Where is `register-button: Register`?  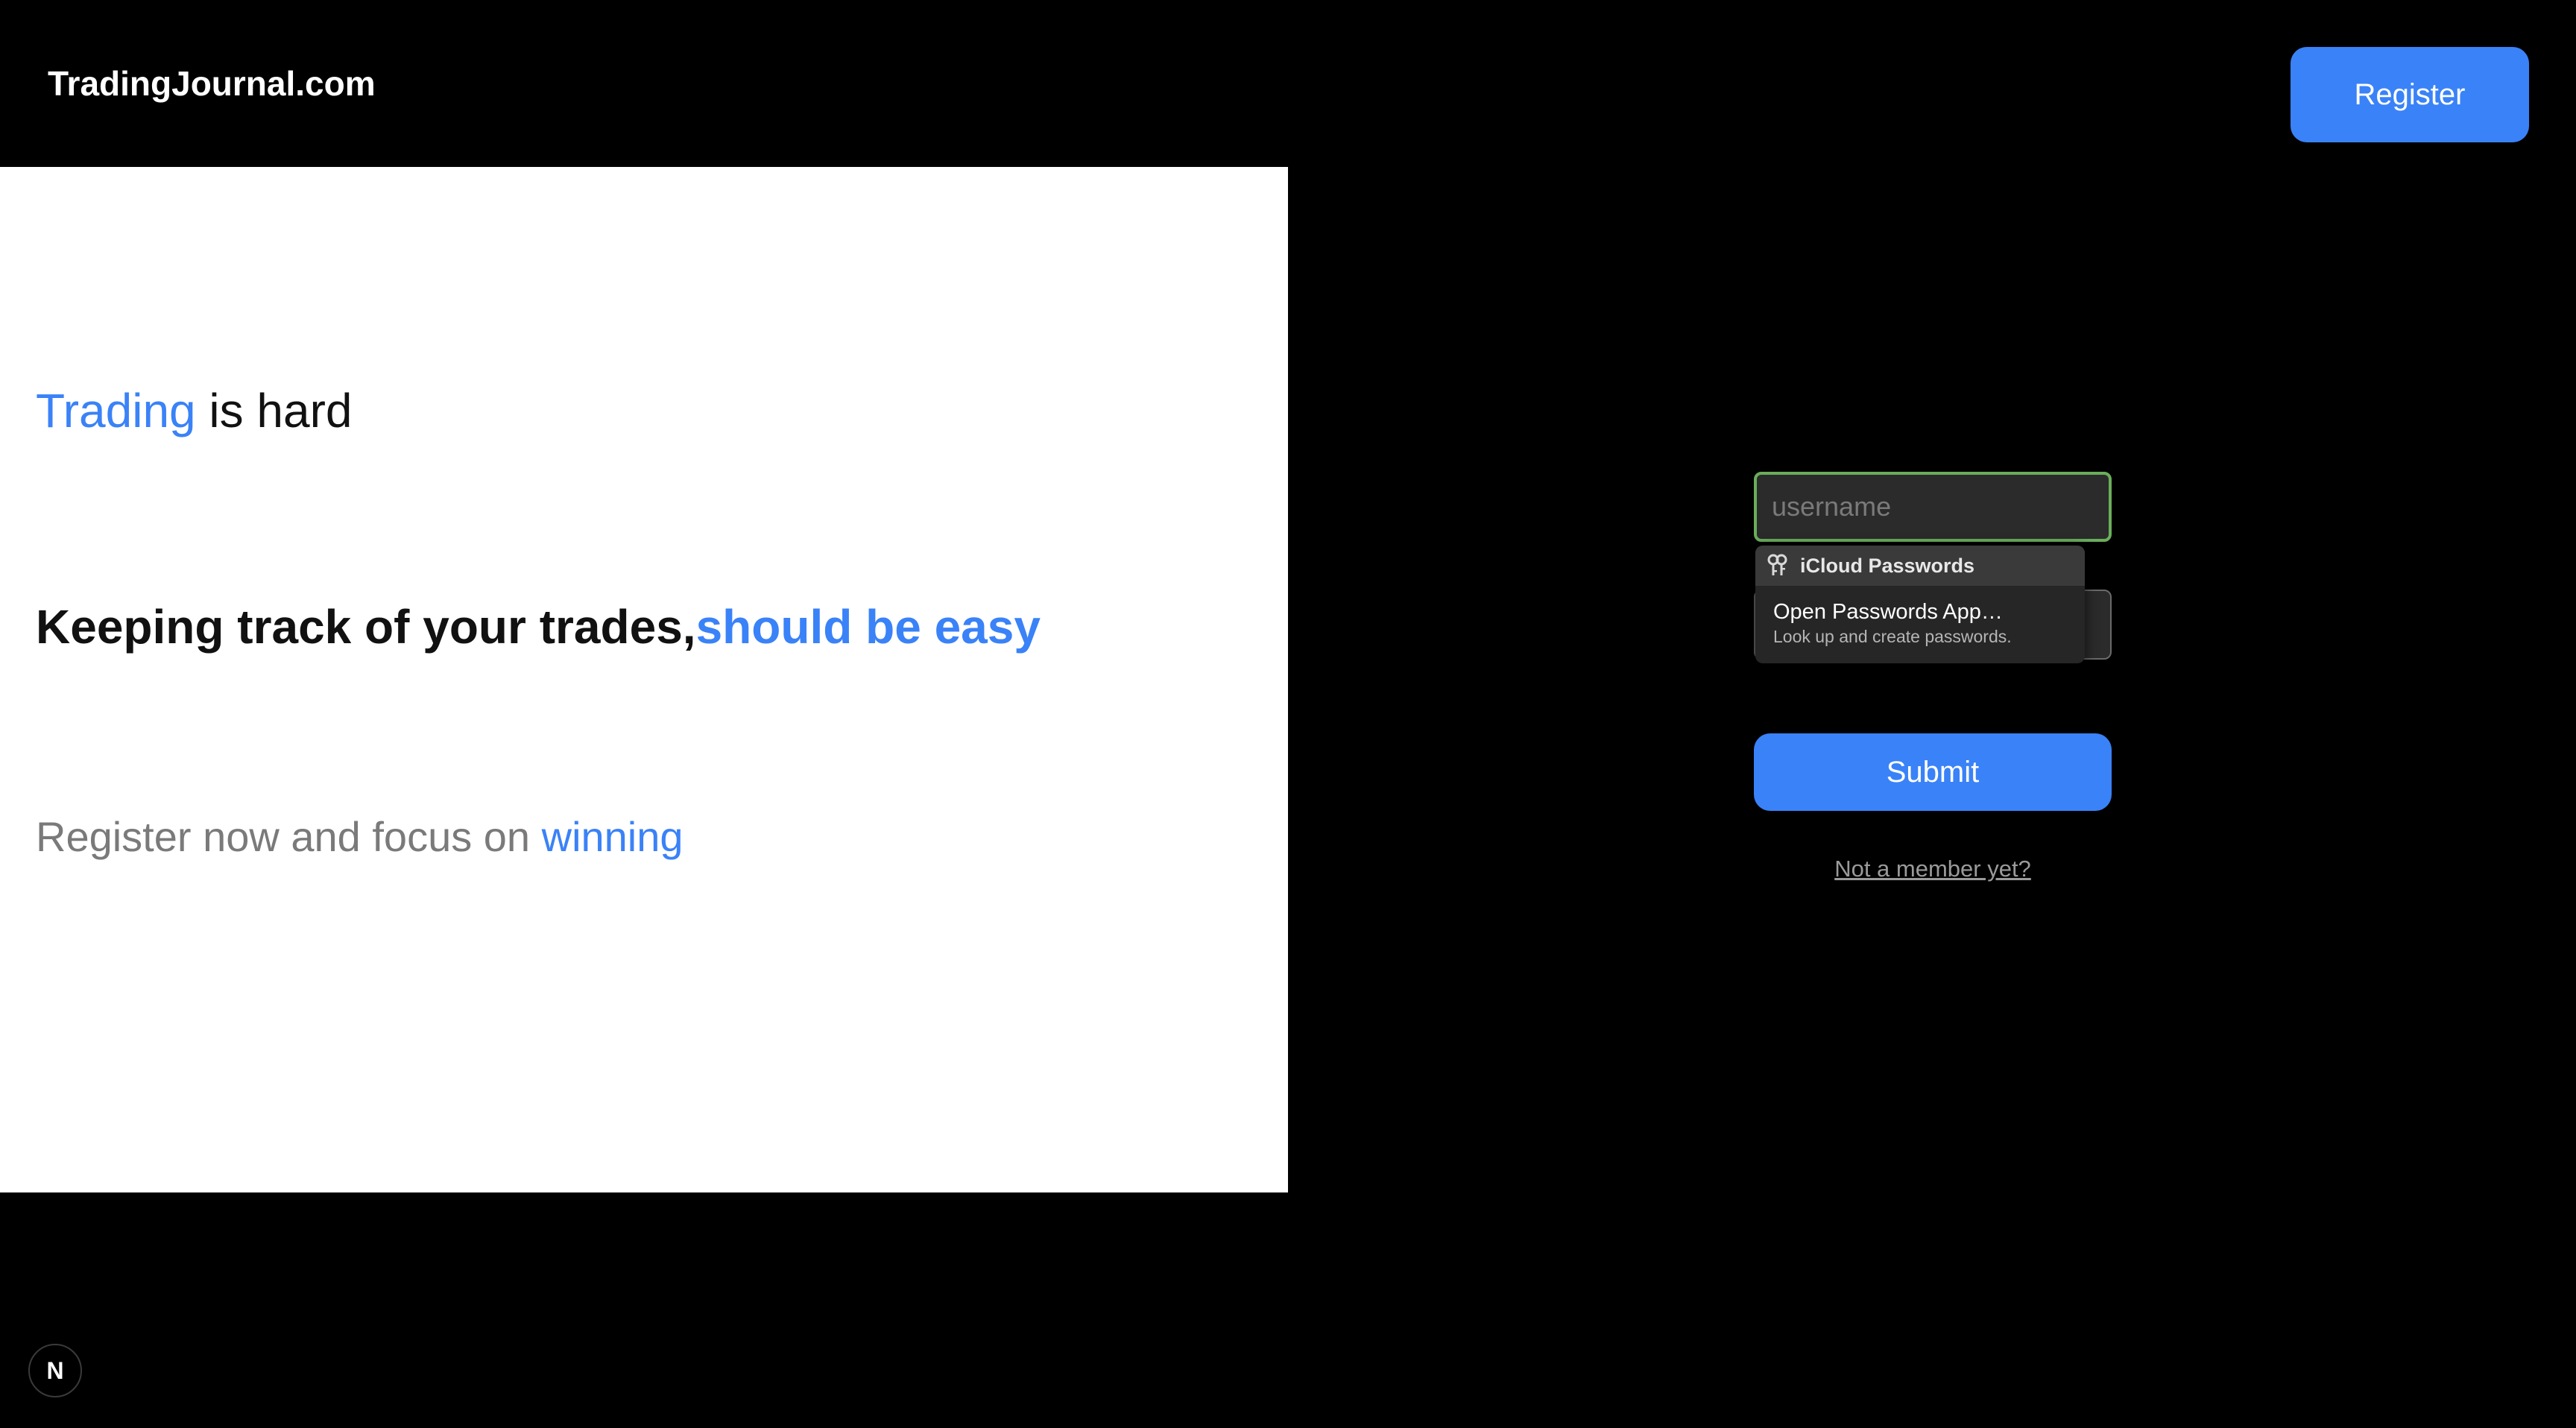
register-button: Register is located at coordinates (2410, 94).